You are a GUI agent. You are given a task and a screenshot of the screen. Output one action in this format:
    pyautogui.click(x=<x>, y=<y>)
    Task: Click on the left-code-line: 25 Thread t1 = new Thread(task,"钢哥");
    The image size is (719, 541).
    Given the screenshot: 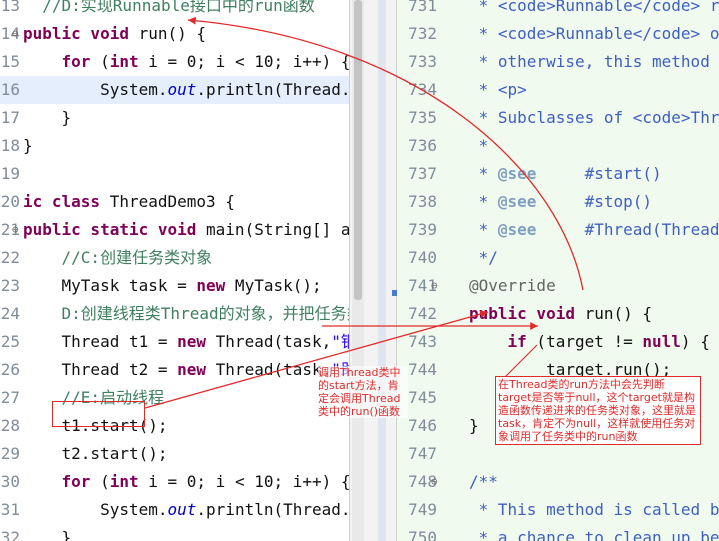 What is the action you would take?
    pyautogui.click(x=174, y=342)
    